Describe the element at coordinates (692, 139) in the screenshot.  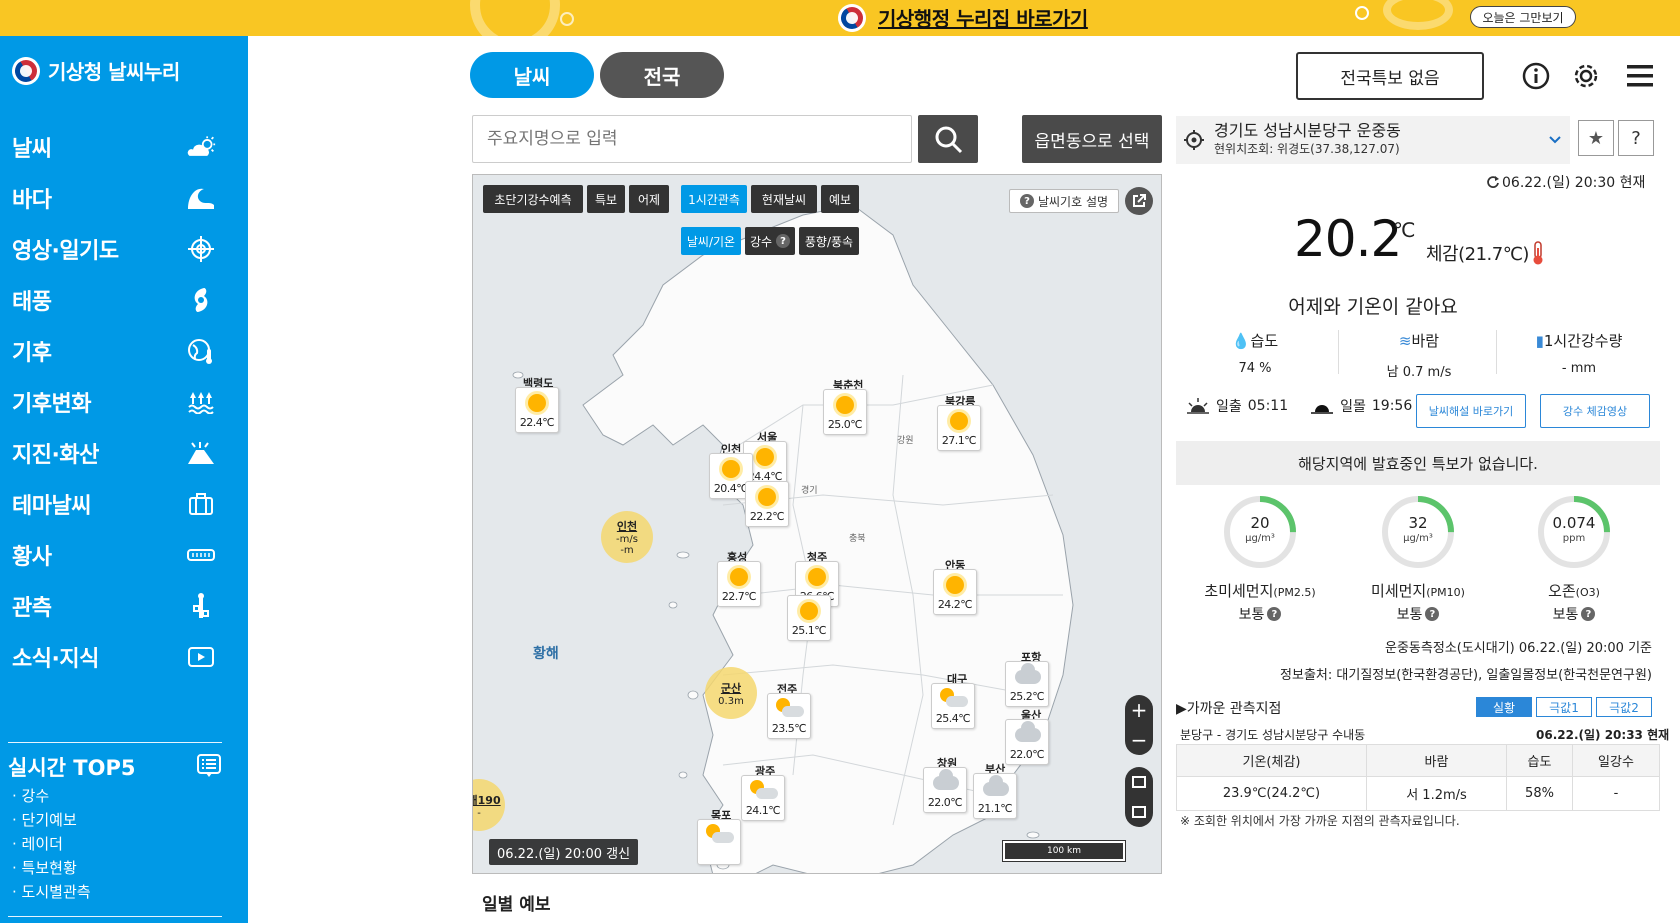
I see `search-input` at that location.